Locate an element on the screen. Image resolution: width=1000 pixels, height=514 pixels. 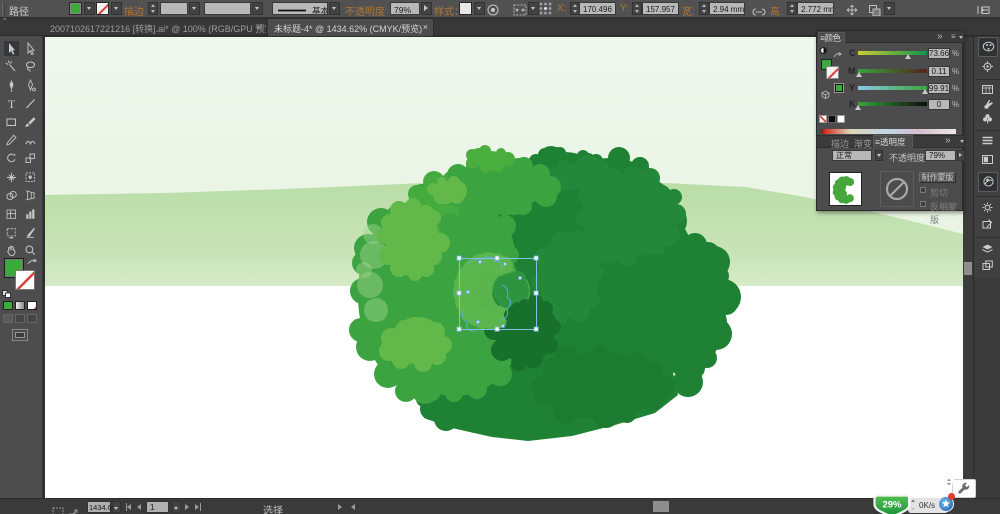
svg-text: T is located at coordinates (12, 103).